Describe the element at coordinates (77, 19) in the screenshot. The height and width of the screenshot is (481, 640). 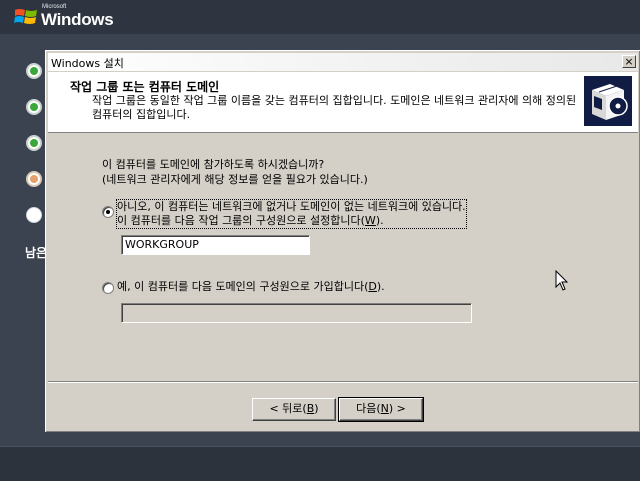
I see `windows-wordmark: Windows` at that location.